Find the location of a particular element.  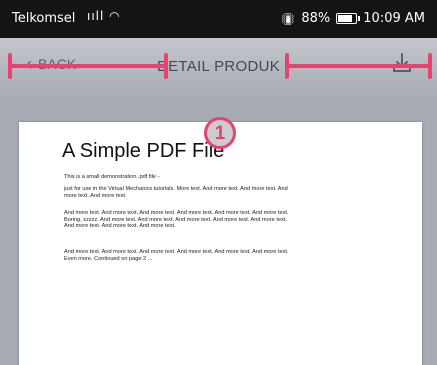

clock: 10:09 AM is located at coordinates (394, 18).